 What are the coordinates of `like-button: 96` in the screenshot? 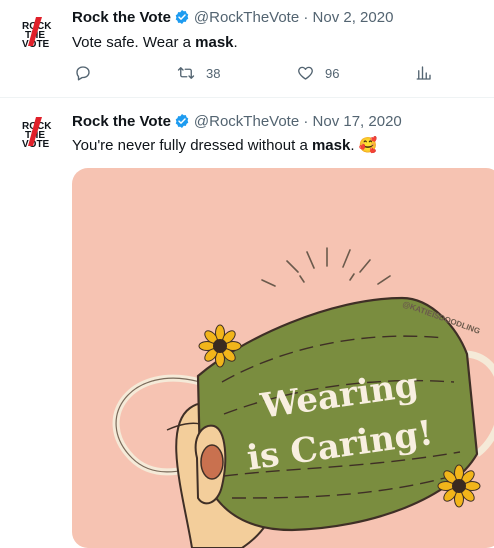 It's located at (317, 73).